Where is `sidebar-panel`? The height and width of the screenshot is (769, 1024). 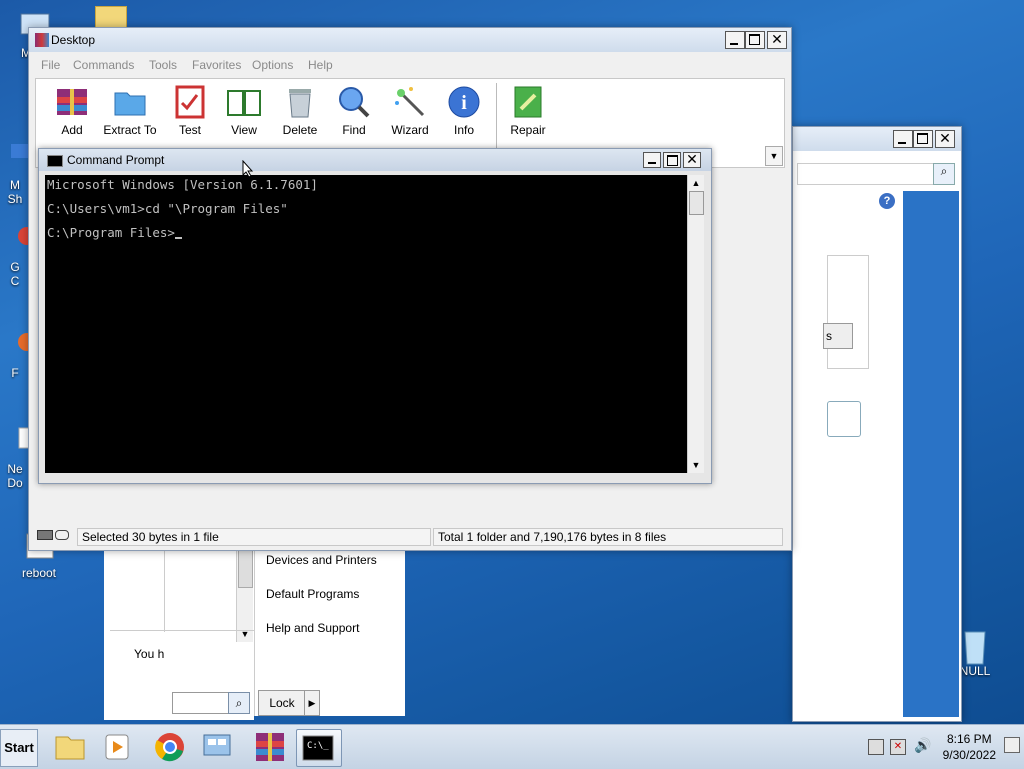 sidebar-panel is located at coordinates (931, 454).